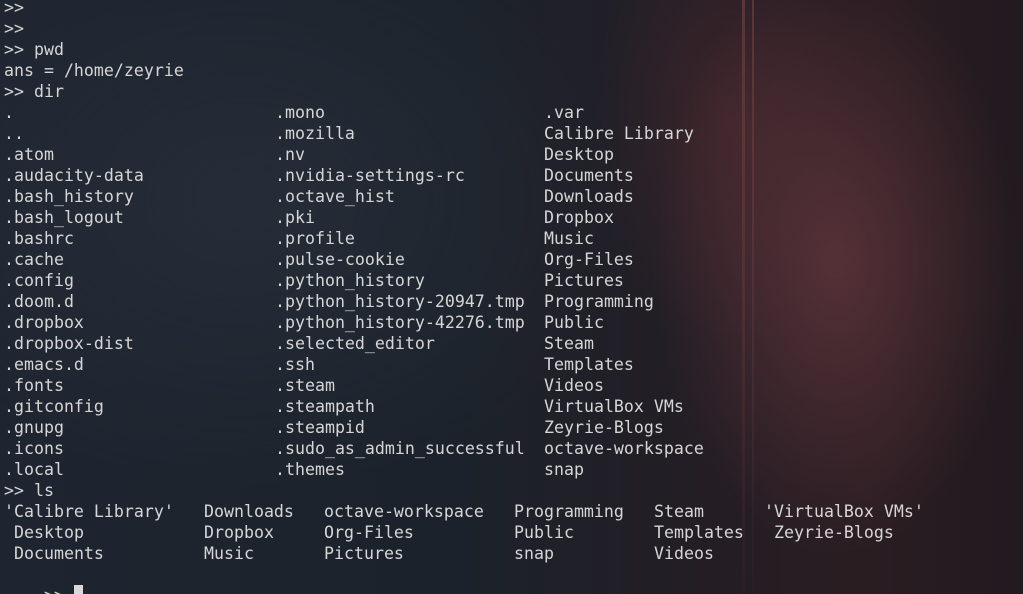 The image size is (1023, 594). Describe the element at coordinates (239, 532) in the screenshot. I see `ls-entry: Dropbox` at that location.